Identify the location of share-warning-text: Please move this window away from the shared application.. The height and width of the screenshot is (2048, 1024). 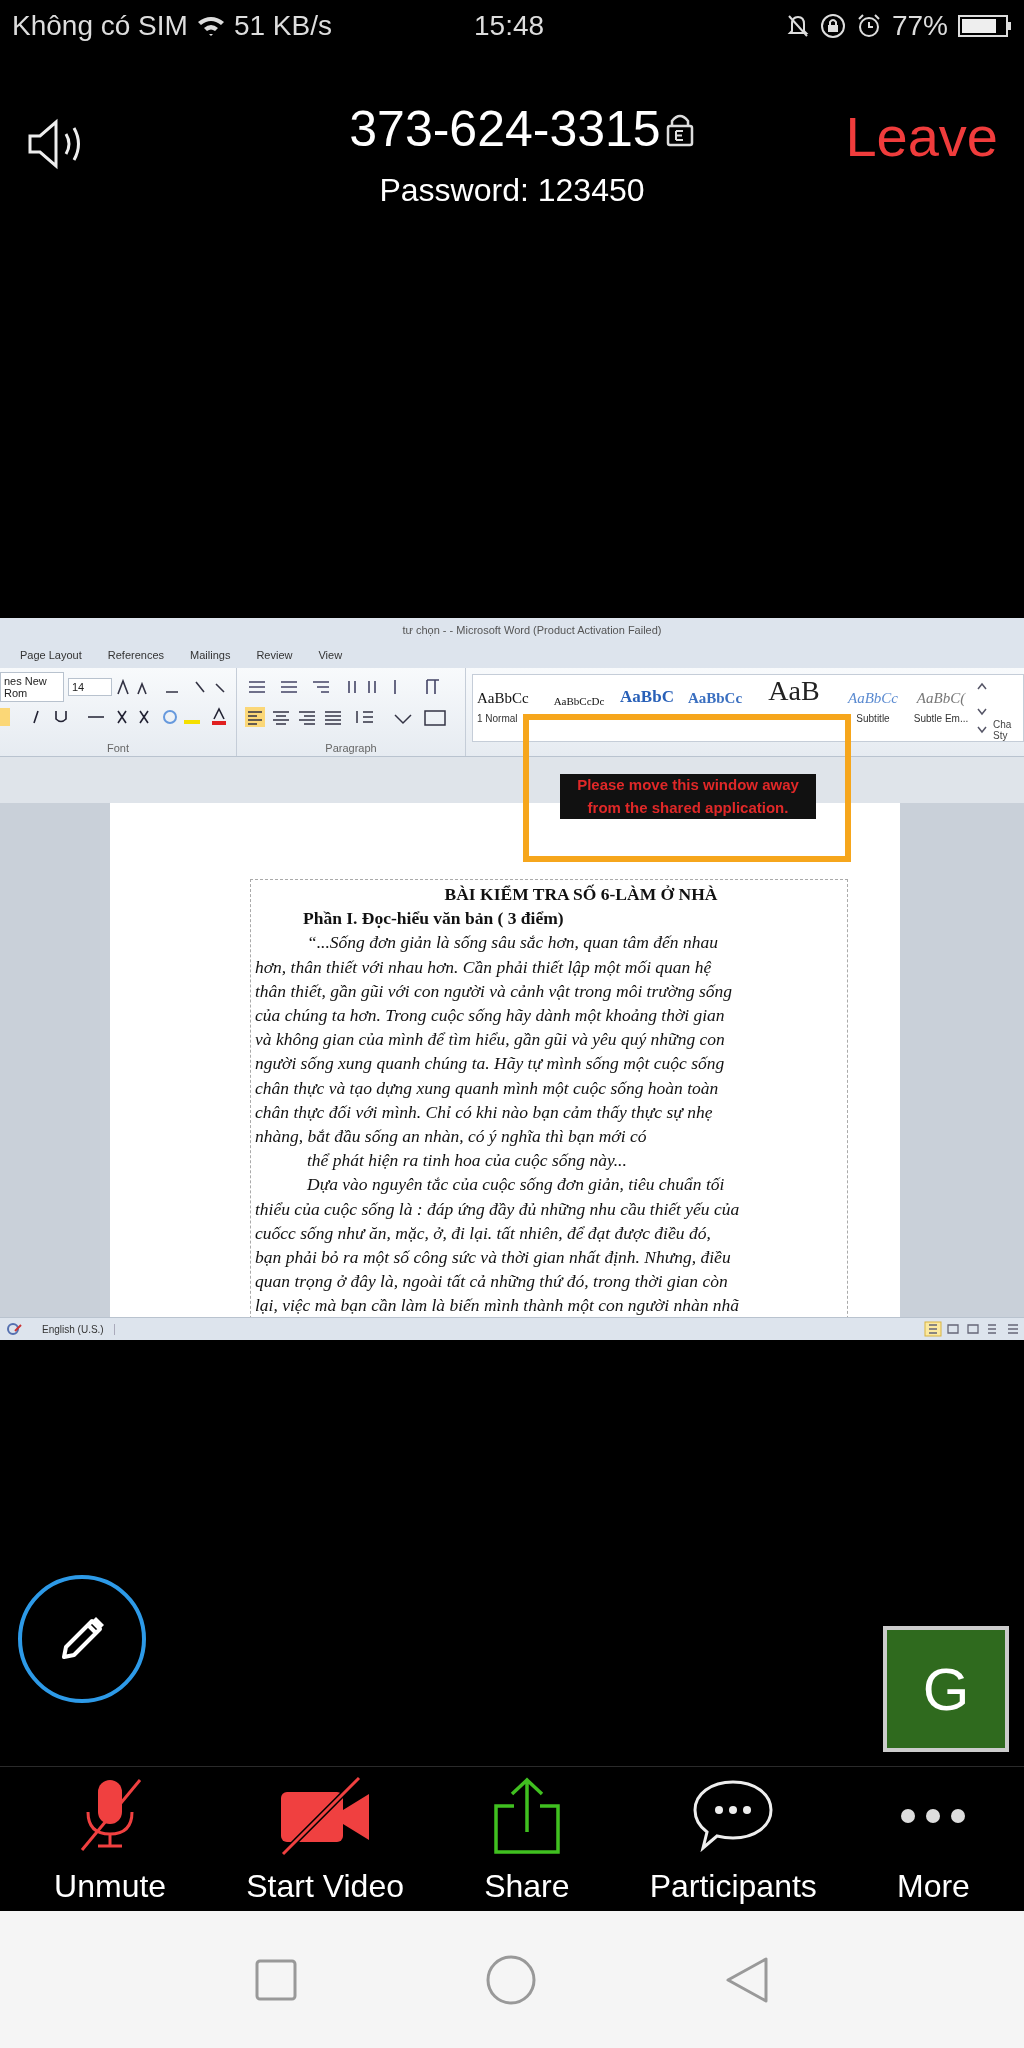
(688, 796).